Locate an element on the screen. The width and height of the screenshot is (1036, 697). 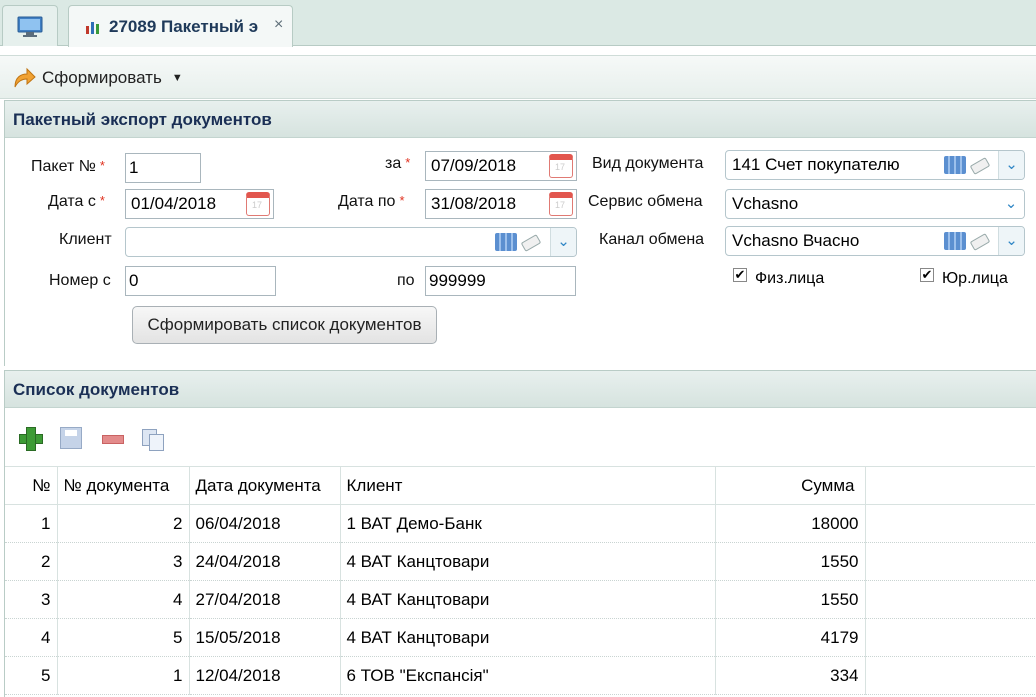
doc-number: 2 is located at coordinates (123, 523).